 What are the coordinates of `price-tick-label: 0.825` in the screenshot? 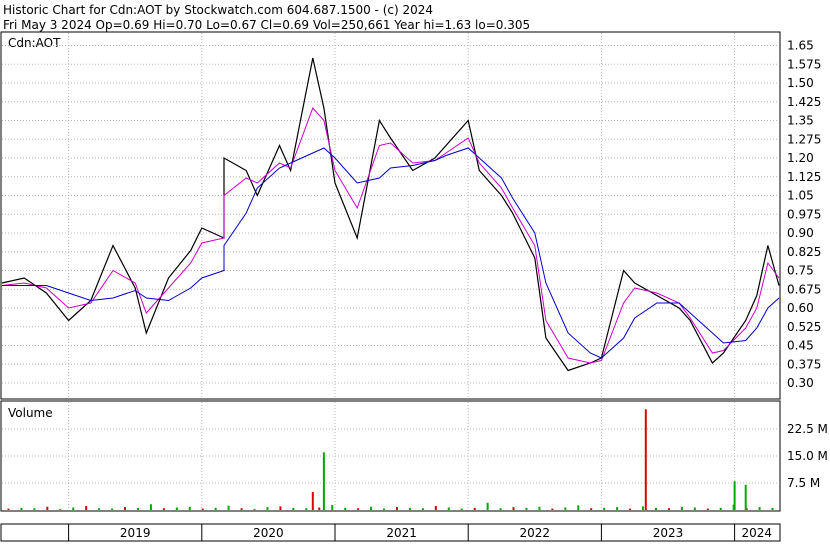 It's located at (804, 252).